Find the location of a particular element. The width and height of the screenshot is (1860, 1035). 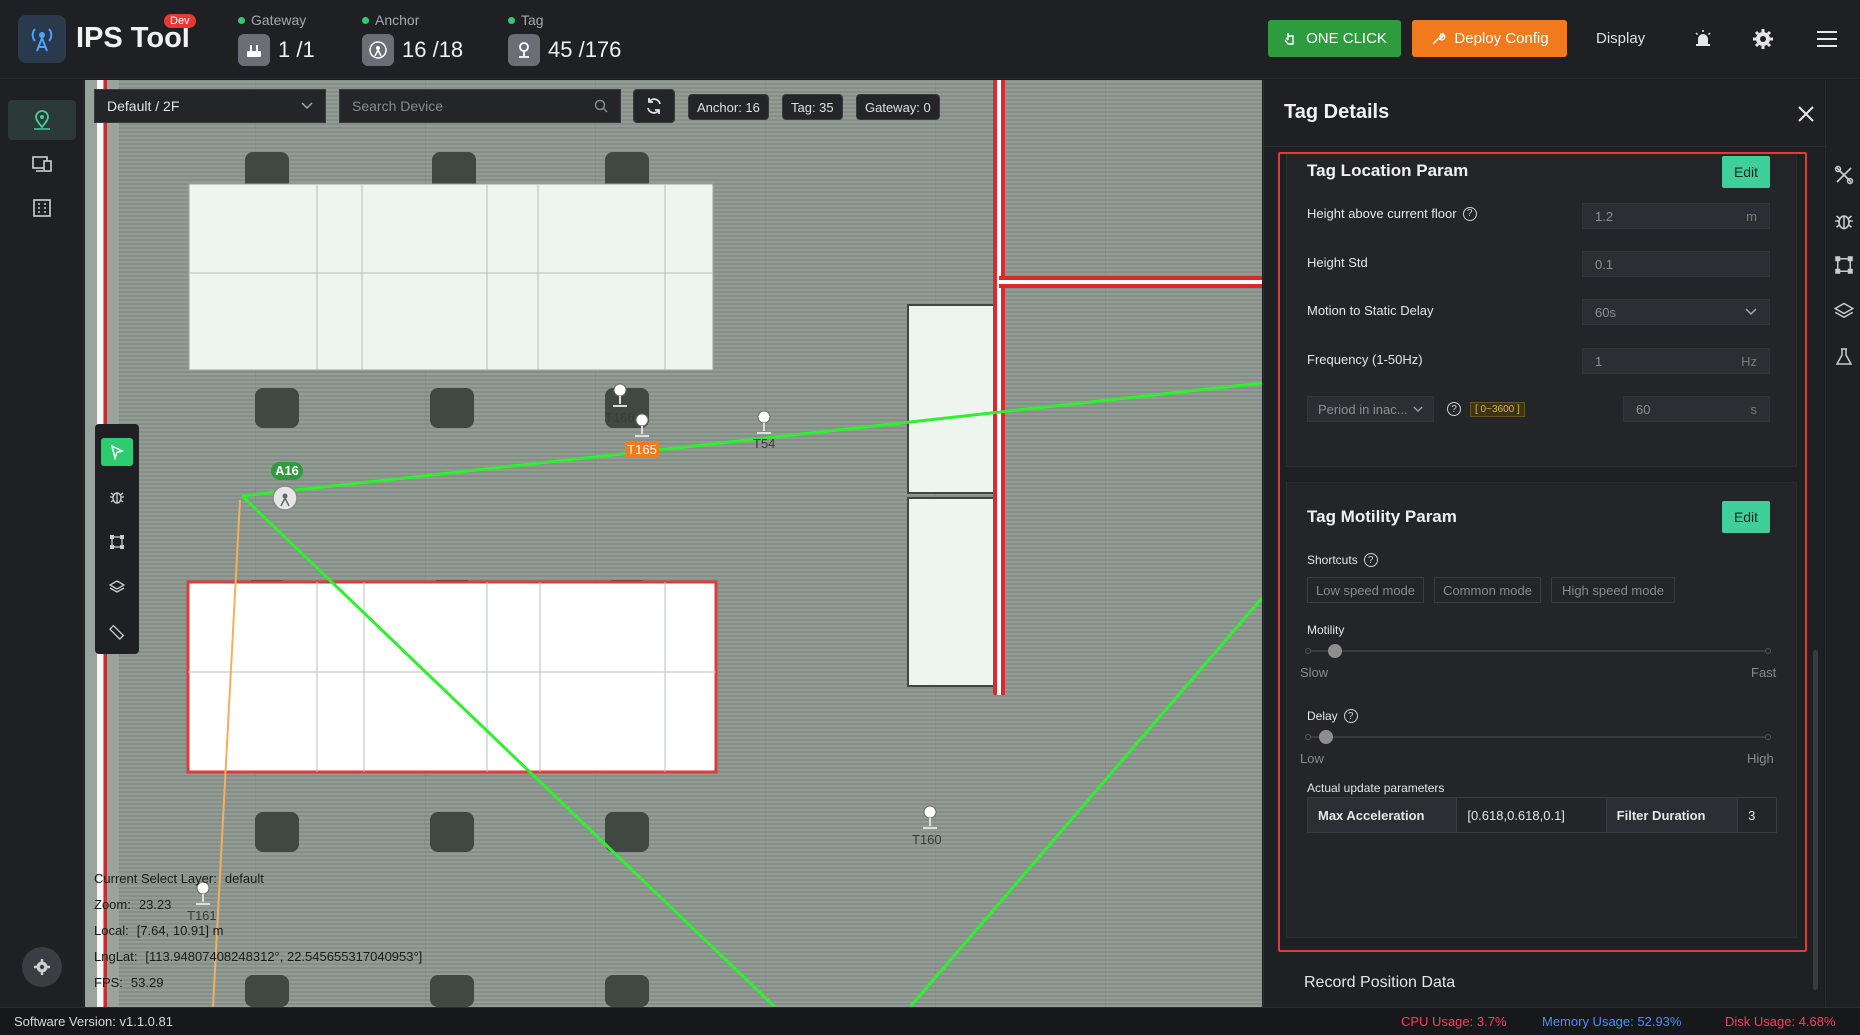

stat-gateway-label: Gateway is located at coordinates (279, 20).